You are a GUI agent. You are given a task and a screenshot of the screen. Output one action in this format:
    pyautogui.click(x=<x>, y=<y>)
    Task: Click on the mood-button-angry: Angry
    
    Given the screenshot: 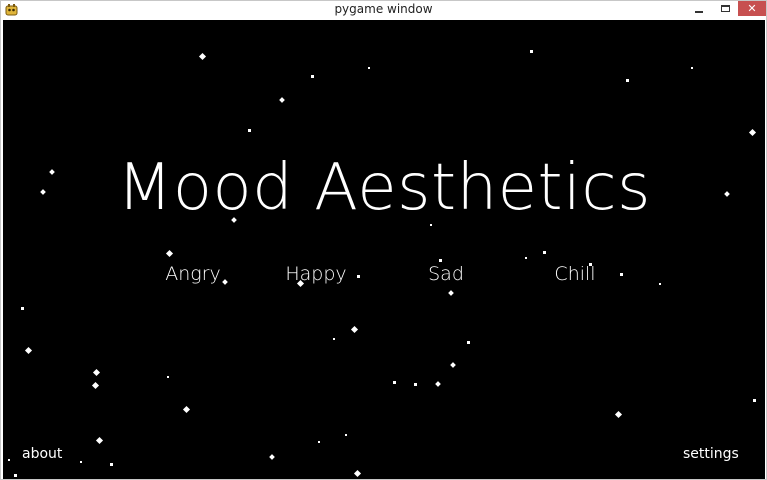 What is the action you would take?
    pyautogui.click(x=193, y=274)
    